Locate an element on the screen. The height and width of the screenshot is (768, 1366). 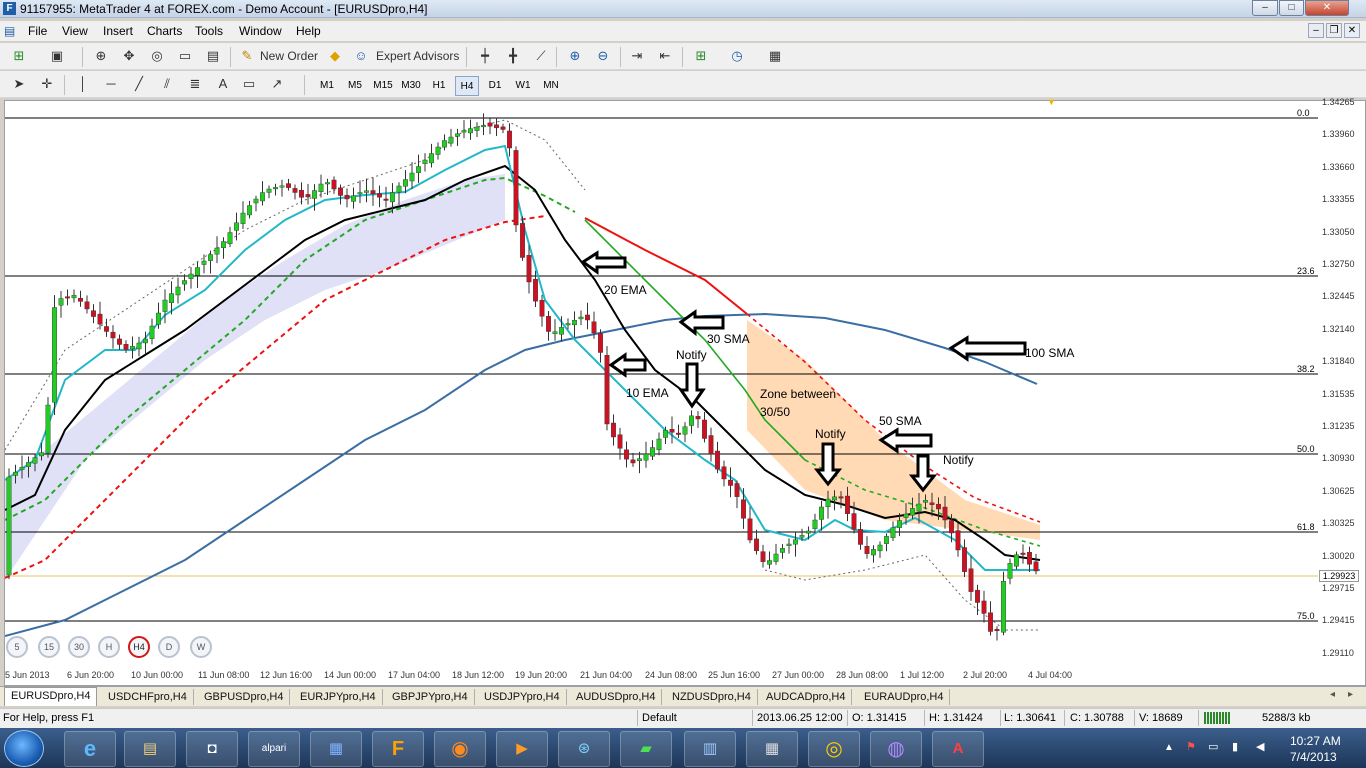
mini-timeframe-h4: H4 is located at coordinates (139, 647).